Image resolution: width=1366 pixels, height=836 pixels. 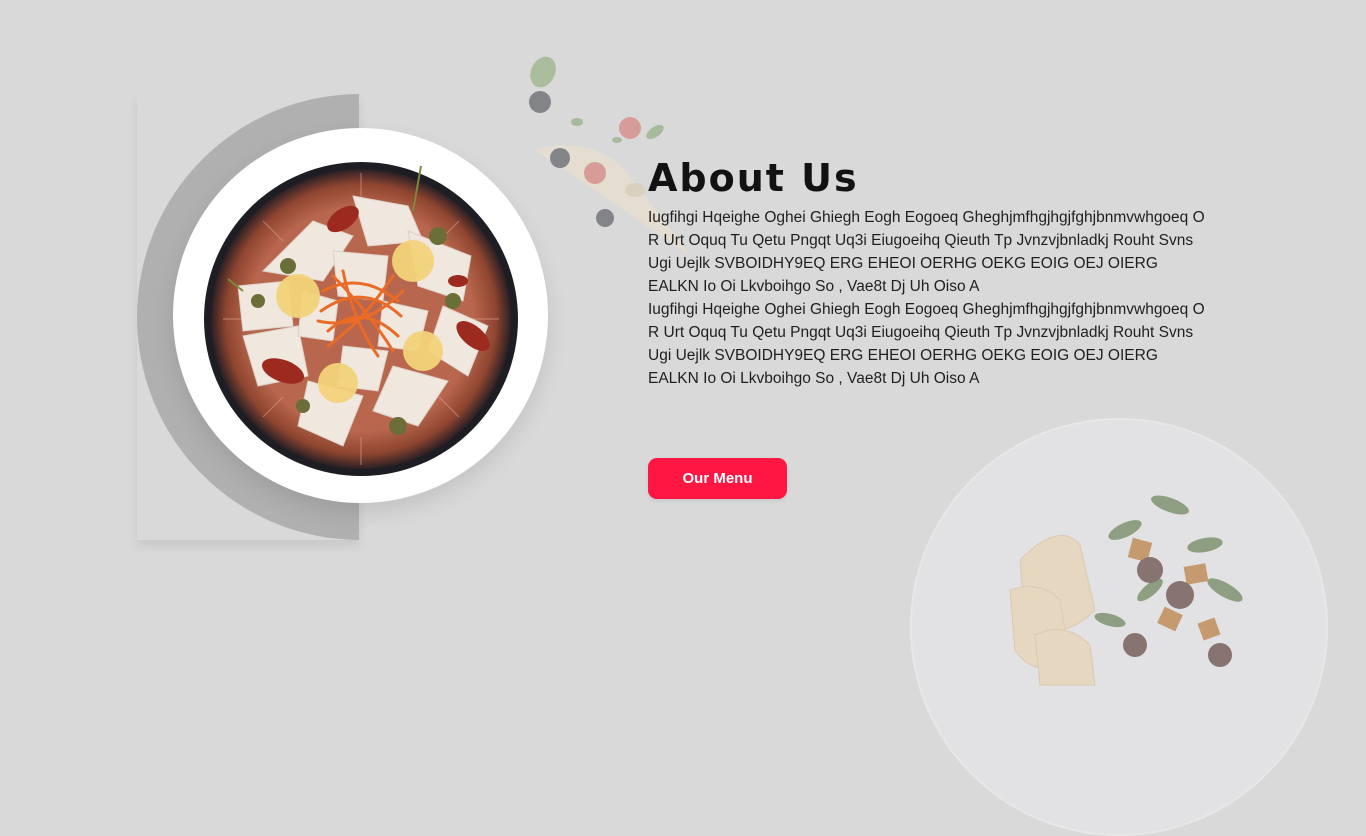 What do you see at coordinates (753, 178) in the screenshot?
I see `about-title: About Us` at bounding box center [753, 178].